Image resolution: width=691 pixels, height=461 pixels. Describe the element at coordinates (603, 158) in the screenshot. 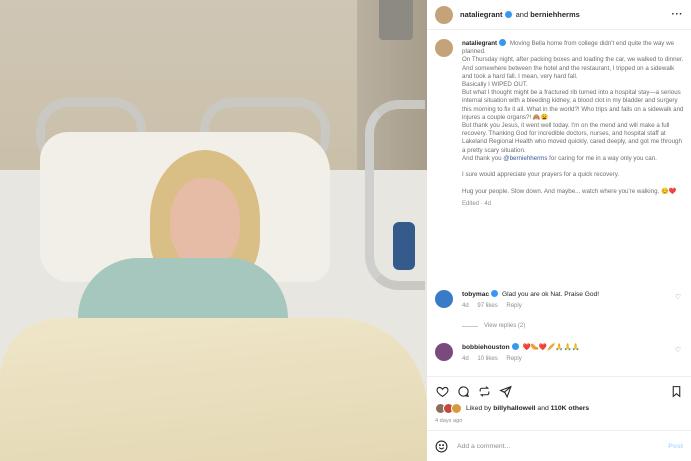

I see `caption-line: for caring for me in a way only you can.` at that location.